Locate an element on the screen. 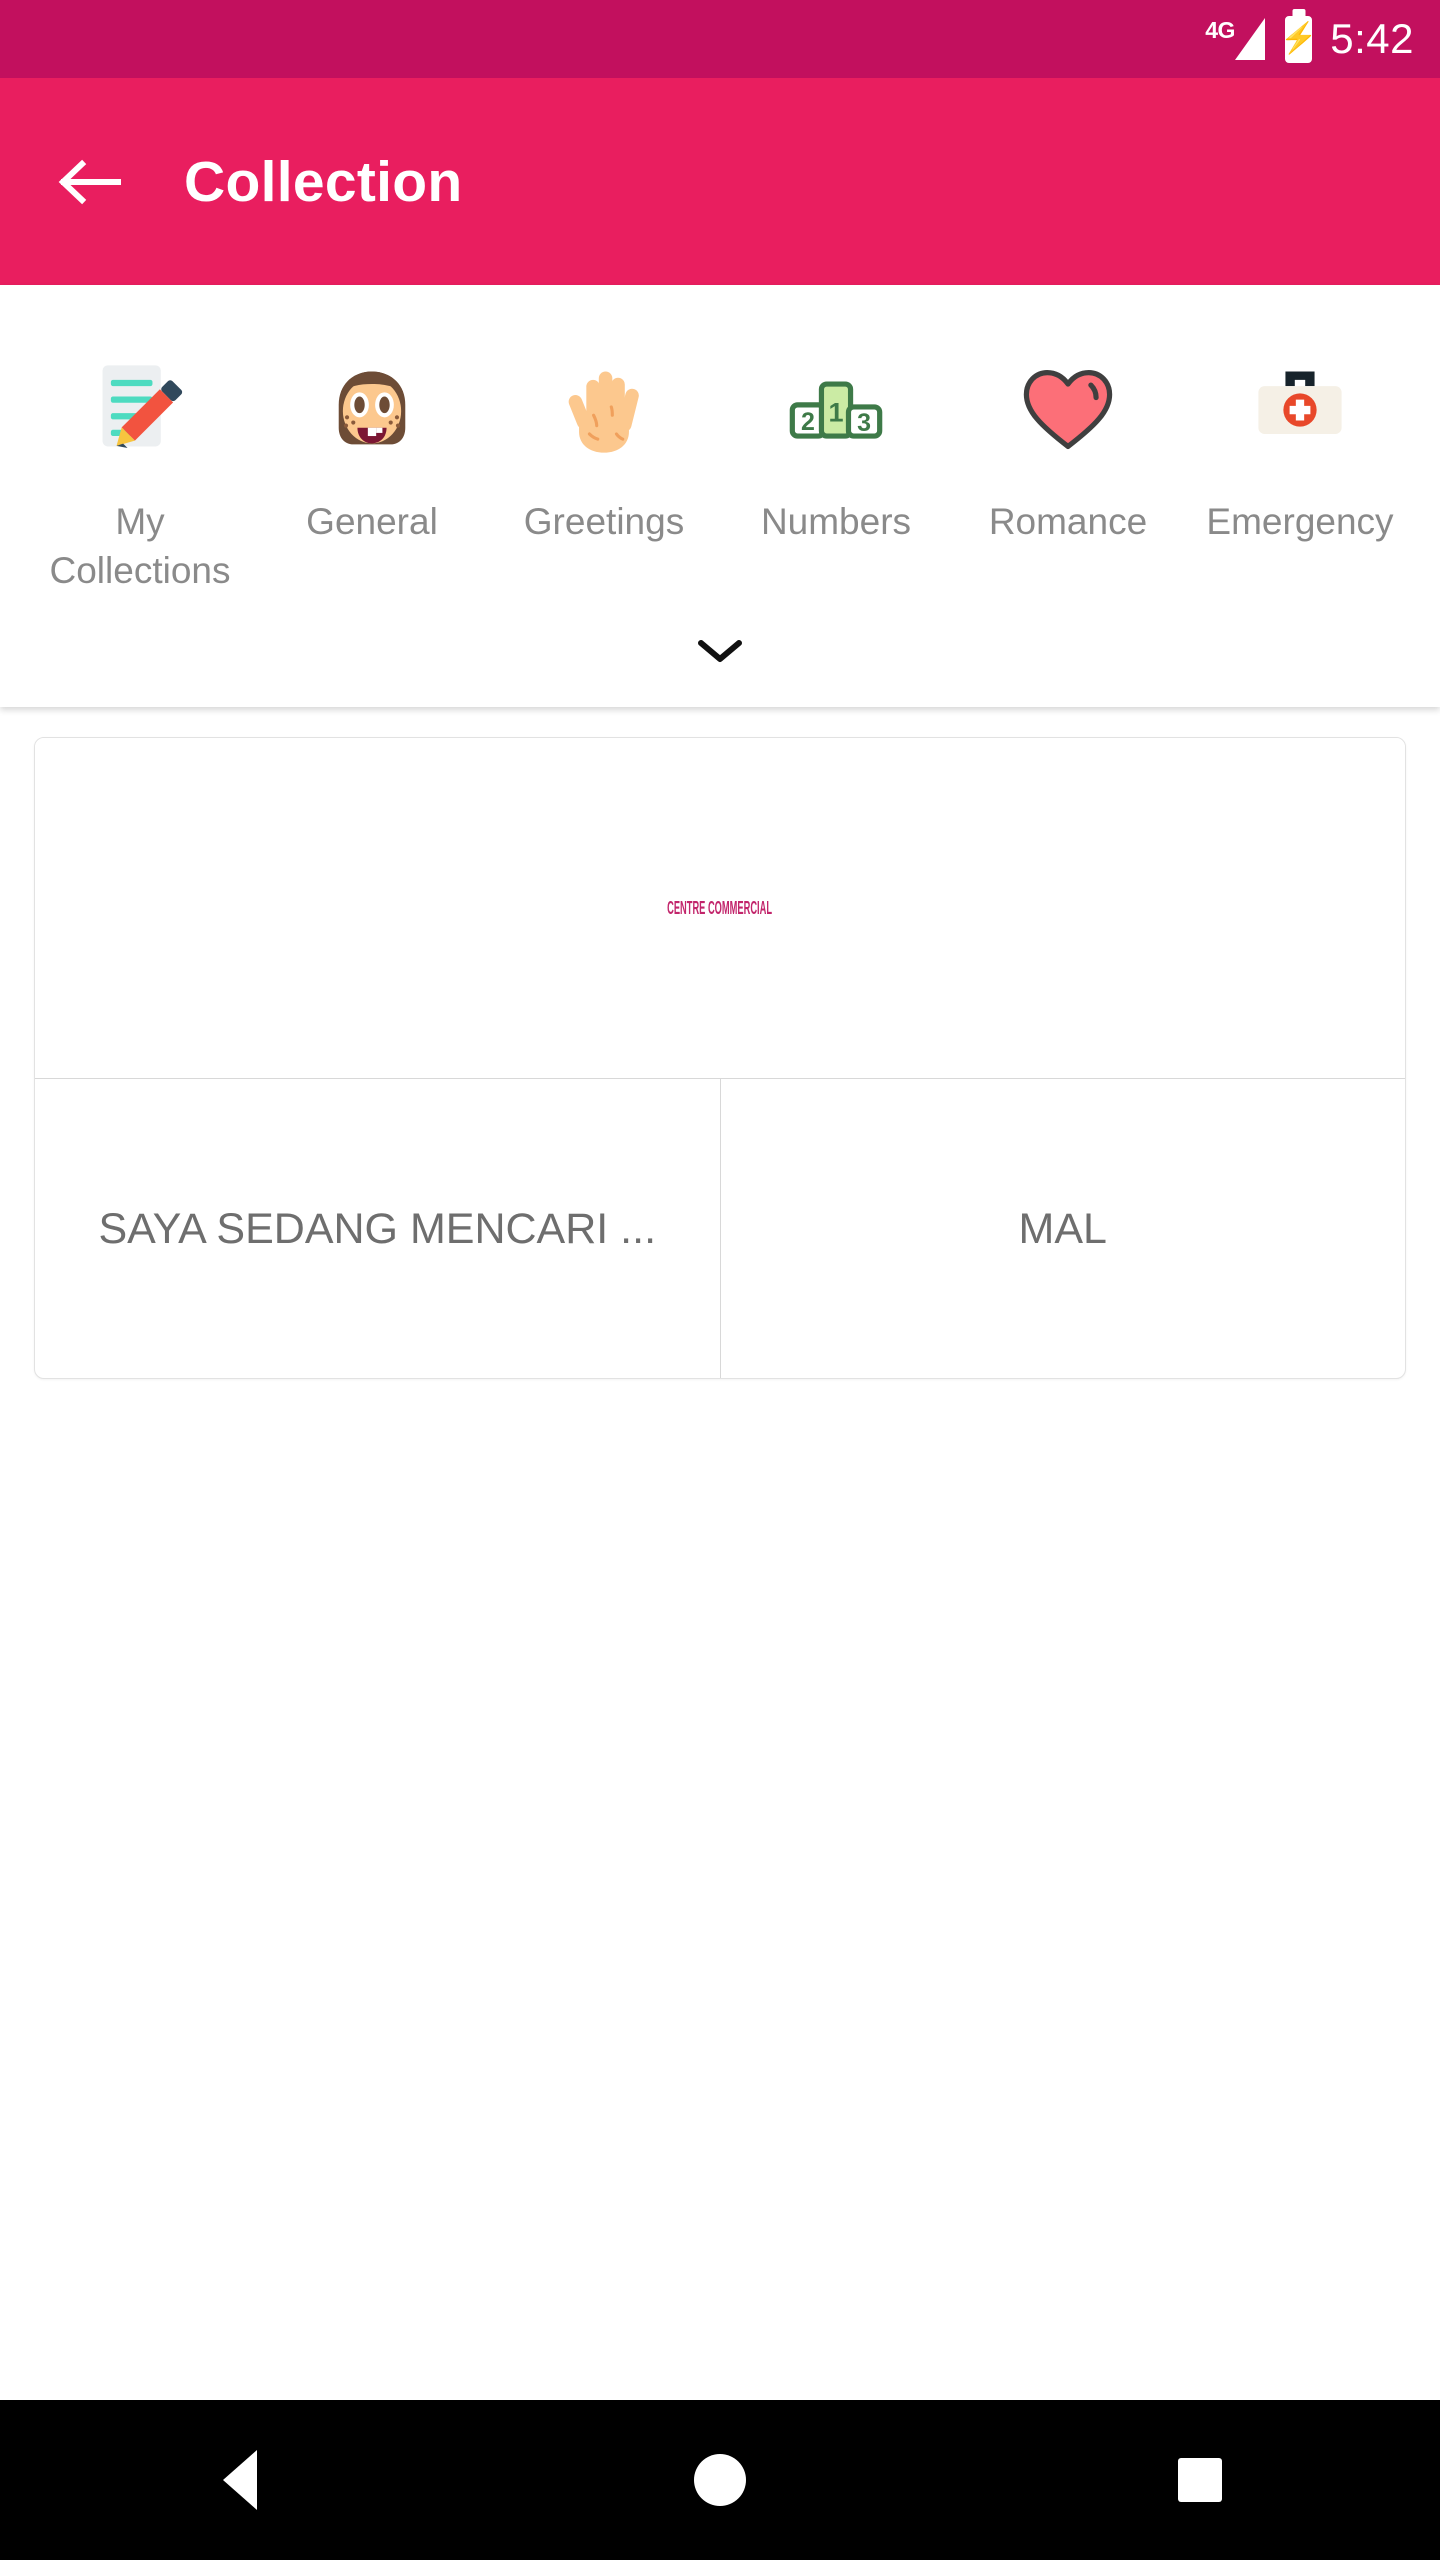 The height and width of the screenshot is (2560, 1440). memo-pencil-icon is located at coordinates (140, 409).